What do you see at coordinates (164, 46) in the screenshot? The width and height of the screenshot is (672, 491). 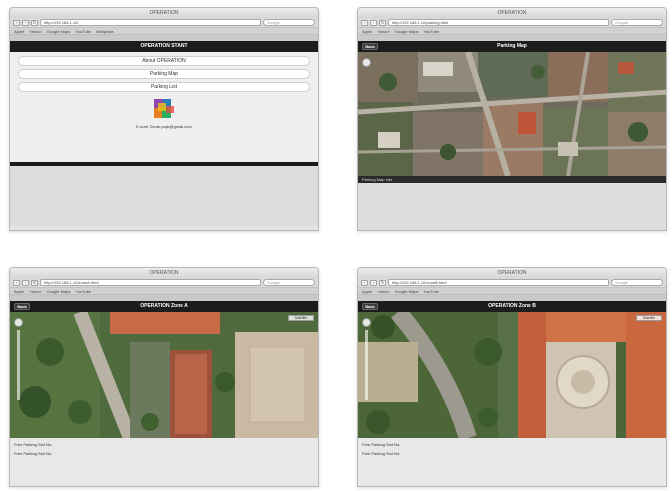 I see `app-header: OPERATION STANT` at bounding box center [164, 46].